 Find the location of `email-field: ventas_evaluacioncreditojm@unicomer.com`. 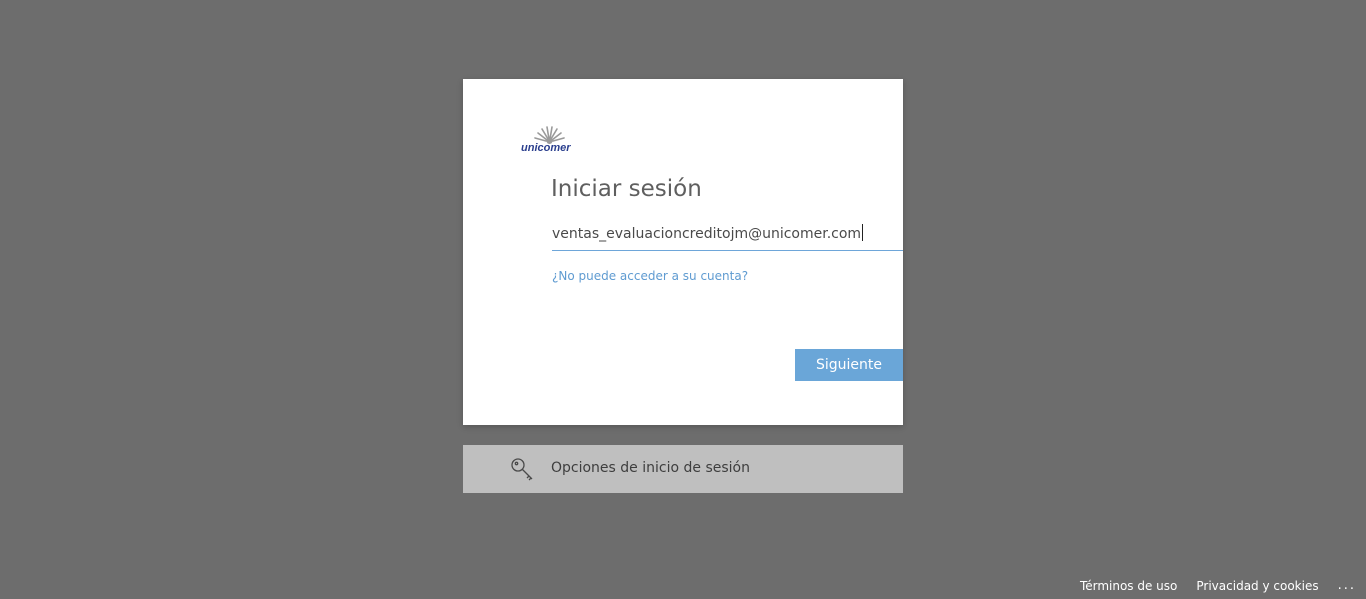

email-field: ventas_evaluacioncreditojm@unicomer.com is located at coordinates (727, 236).